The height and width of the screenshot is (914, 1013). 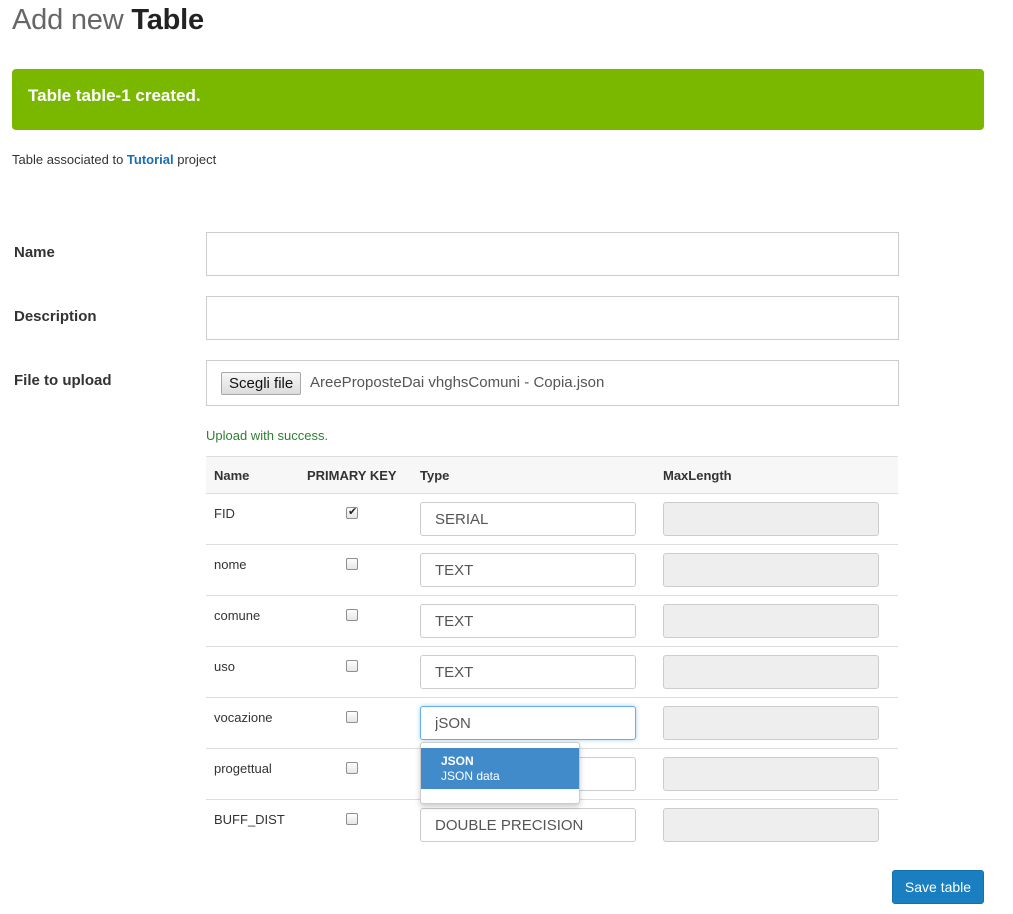 I want to click on type-input-focused, so click(x=528, y=723).